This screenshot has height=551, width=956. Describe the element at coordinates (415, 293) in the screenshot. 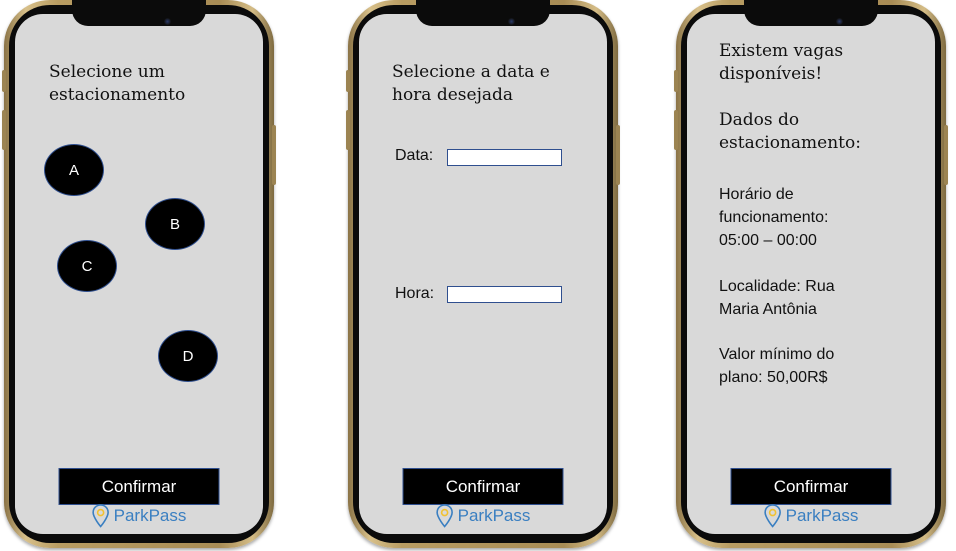

I see `time-label: Hora:` at that location.